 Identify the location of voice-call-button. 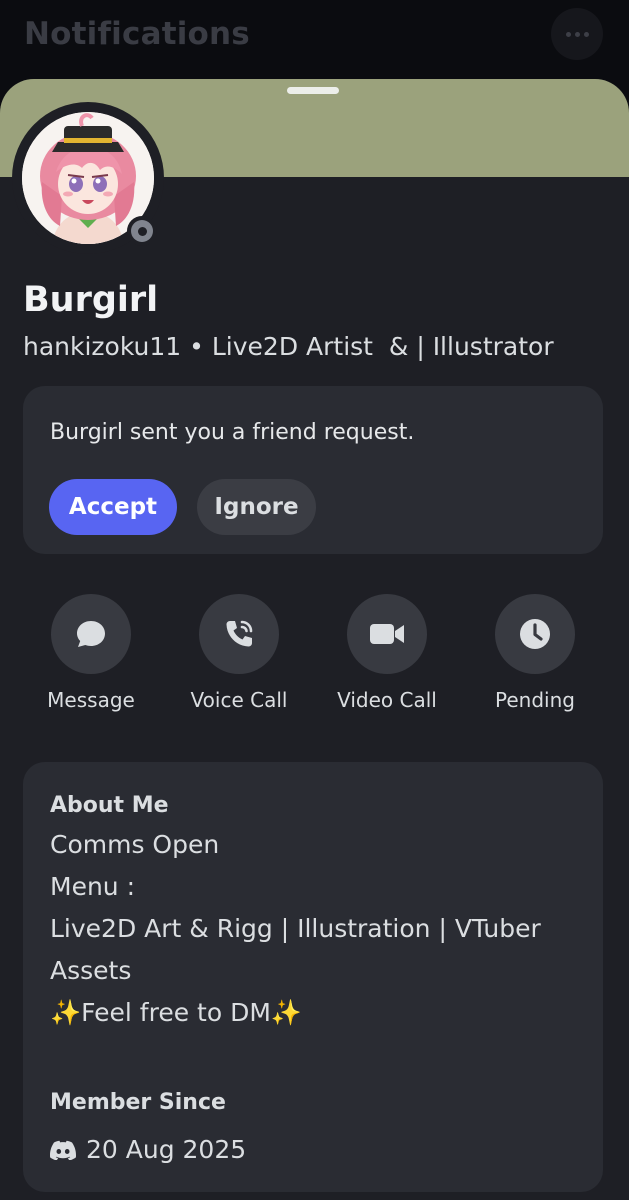
(239, 634).